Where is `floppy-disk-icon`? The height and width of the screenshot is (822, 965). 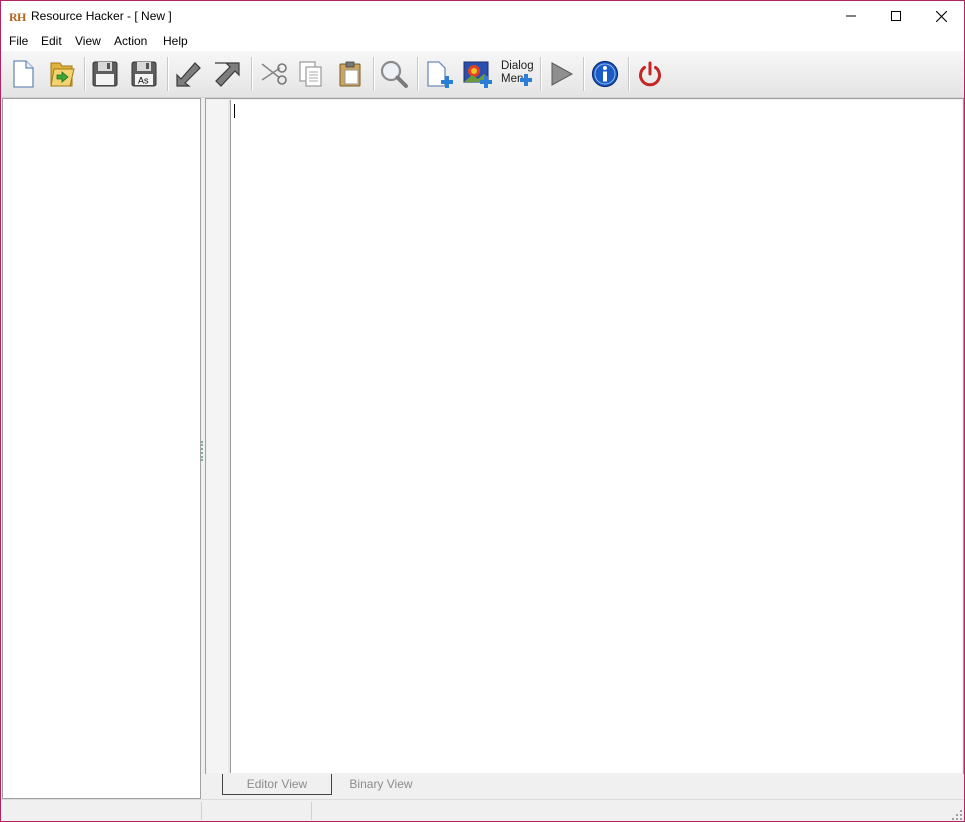 floppy-disk-icon is located at coordinates (105, 74).